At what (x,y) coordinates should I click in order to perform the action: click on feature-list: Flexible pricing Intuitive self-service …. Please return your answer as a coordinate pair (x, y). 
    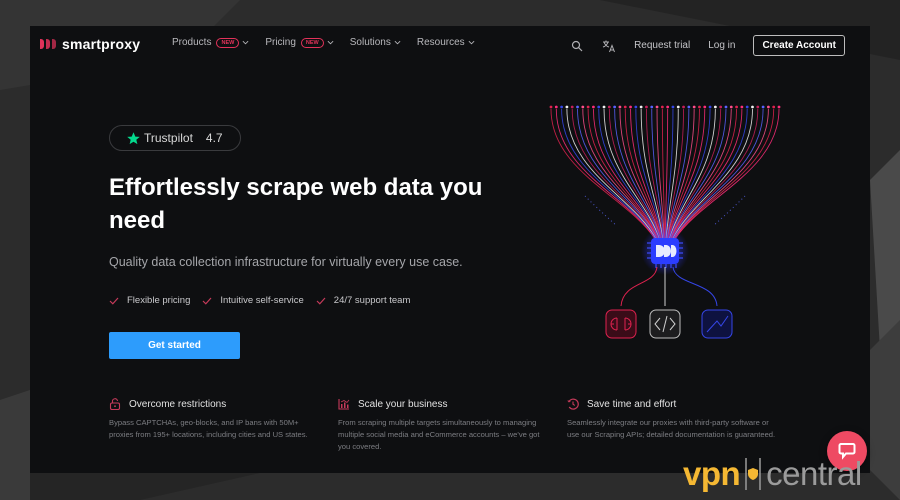
    Looking at the image, I should click on (259, 300).